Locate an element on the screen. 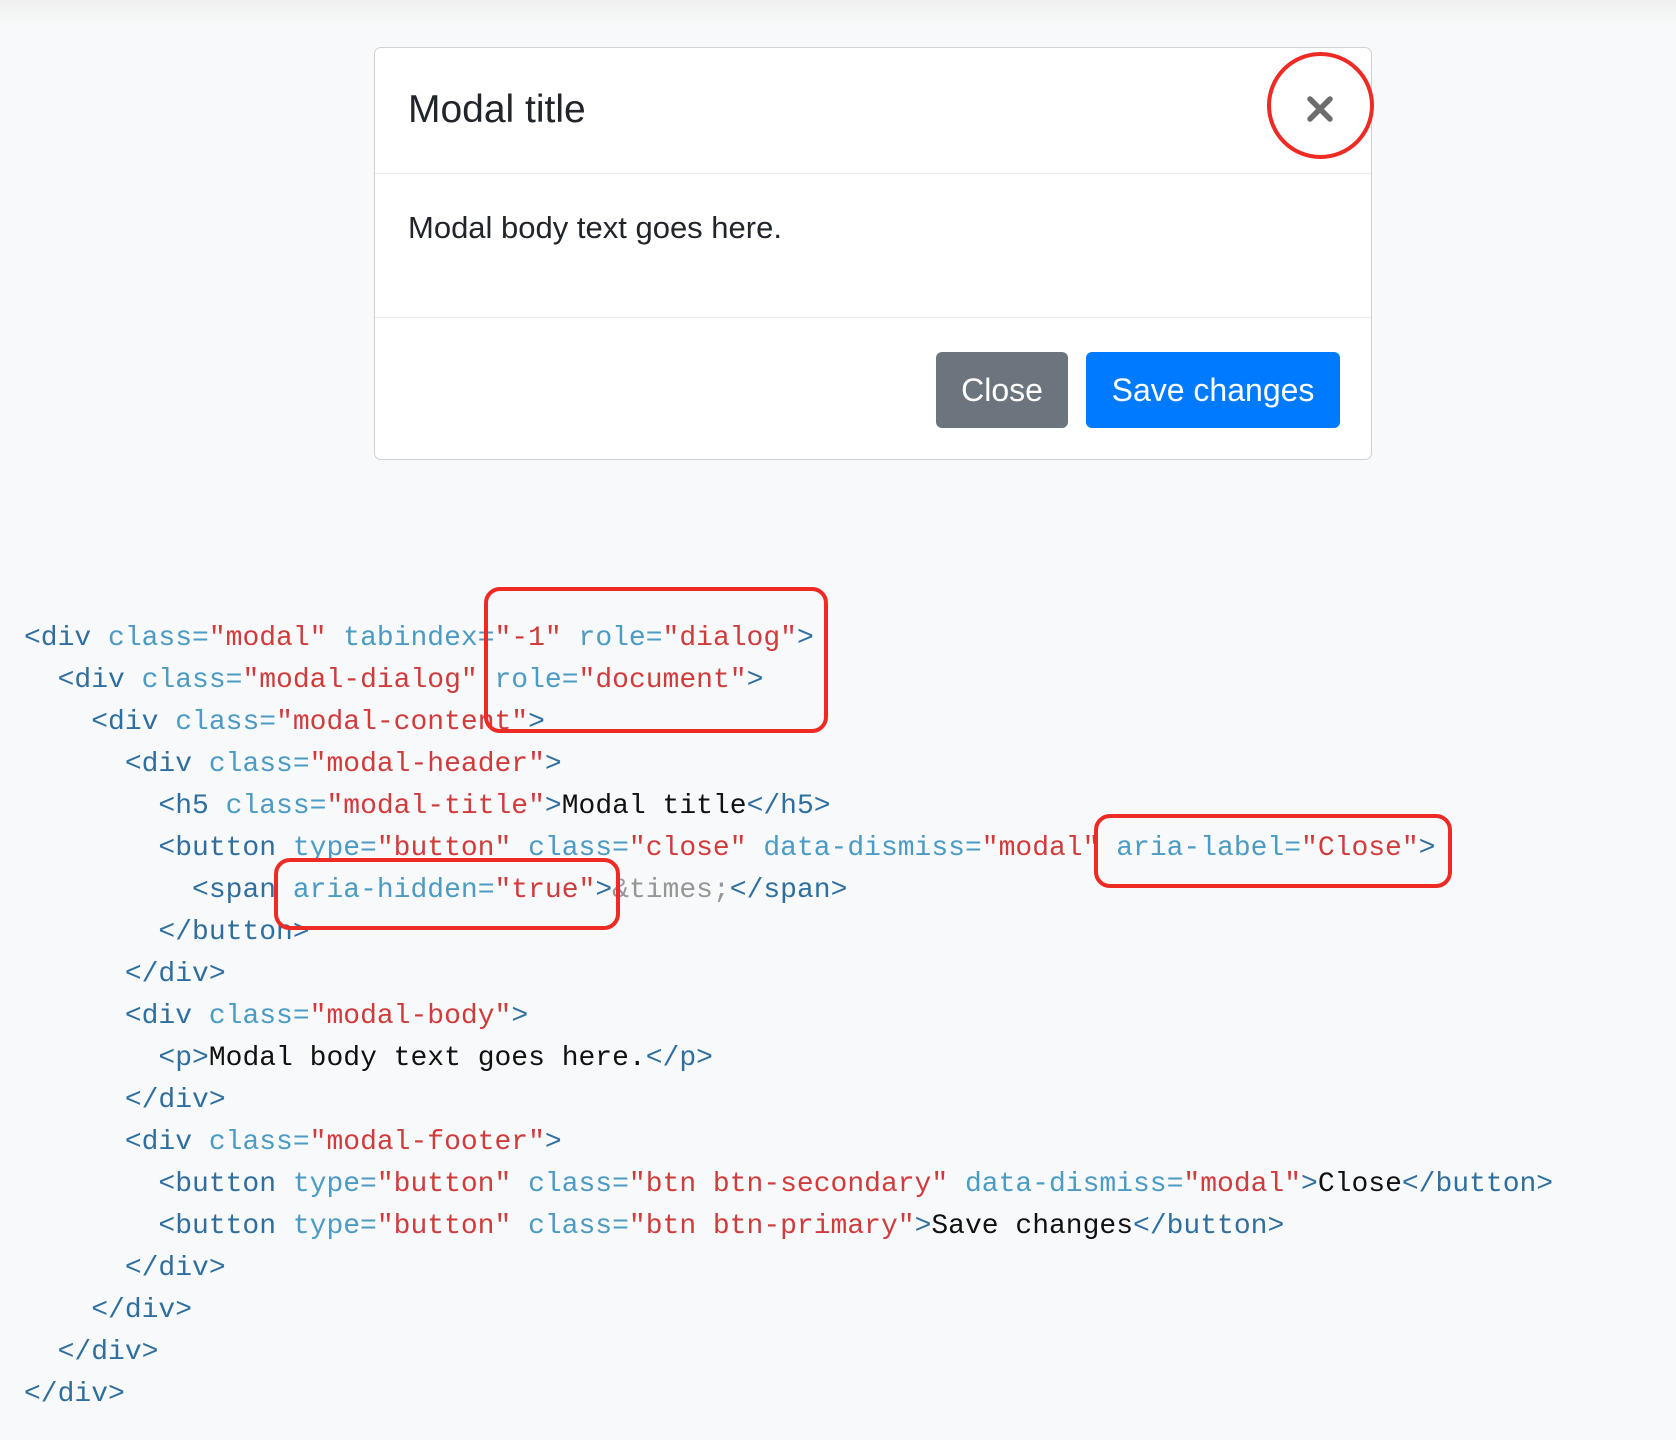  code-line: <div class="modal-body"> is located at coordinates (788, 1017).